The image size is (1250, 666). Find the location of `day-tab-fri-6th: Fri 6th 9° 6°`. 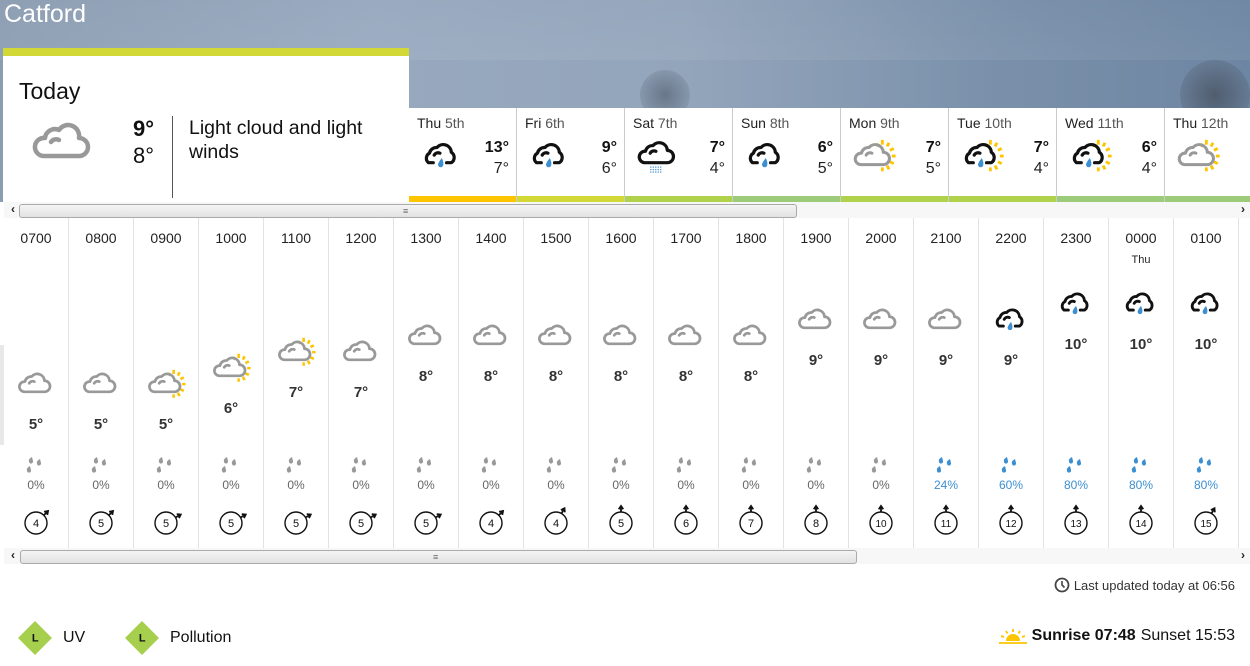

day-tab-fri-6th: Fri 6th 9° 6° is located at coordinates (571, 155).